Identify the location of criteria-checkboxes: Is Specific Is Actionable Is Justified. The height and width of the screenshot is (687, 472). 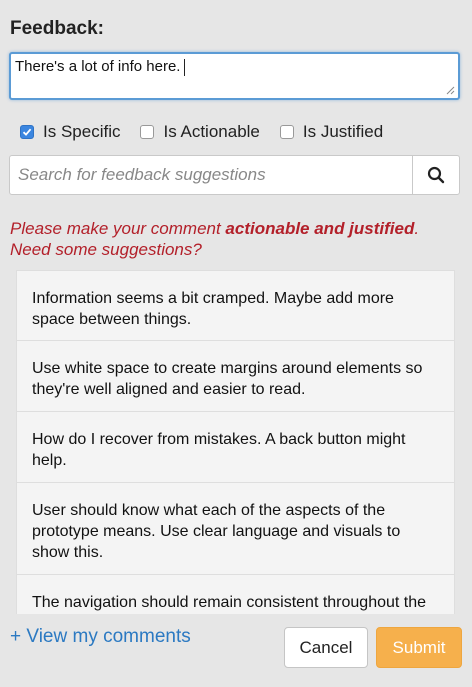
(211, 132).